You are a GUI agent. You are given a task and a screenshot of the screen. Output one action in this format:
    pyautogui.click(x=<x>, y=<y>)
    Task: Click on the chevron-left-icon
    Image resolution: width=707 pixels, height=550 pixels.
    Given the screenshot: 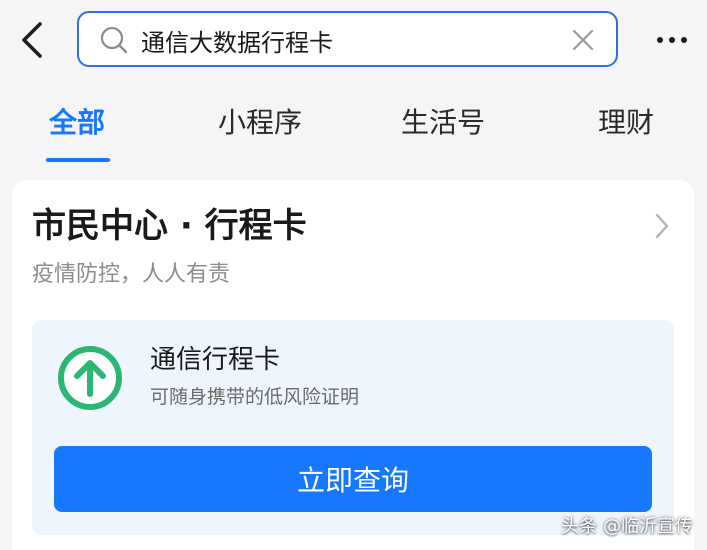 What is the action you would take?
    pyautogui.click(x=32, y=40)
    